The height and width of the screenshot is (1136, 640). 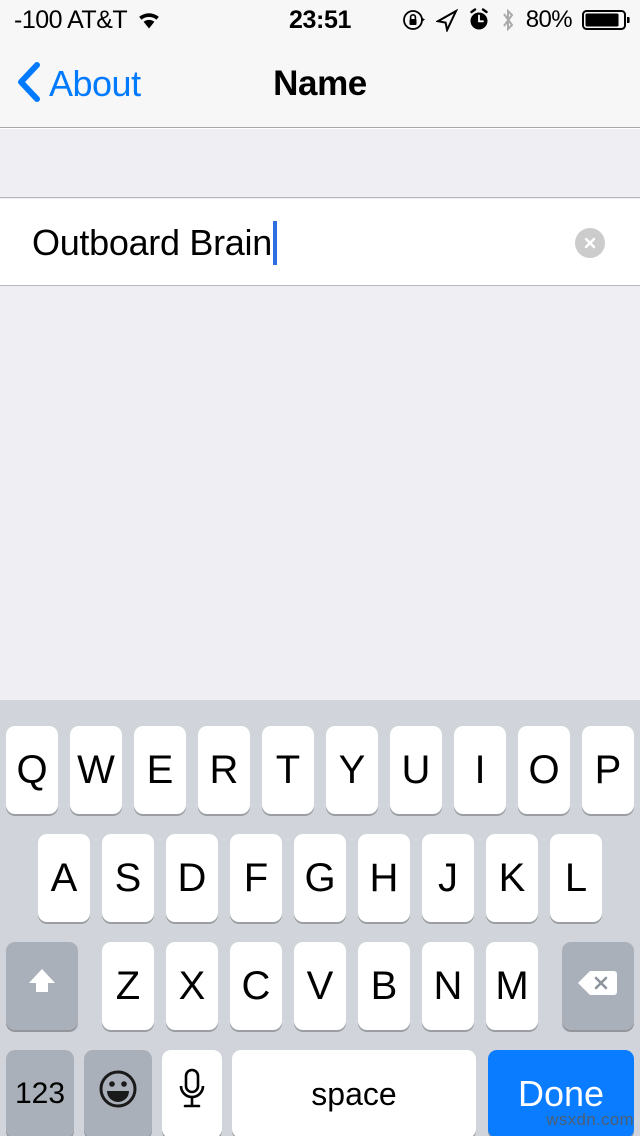 What do you see at coordinates (414, 20) in the screenshot?
I see `rotation-lock-icon` at bounding box center [414, 20].